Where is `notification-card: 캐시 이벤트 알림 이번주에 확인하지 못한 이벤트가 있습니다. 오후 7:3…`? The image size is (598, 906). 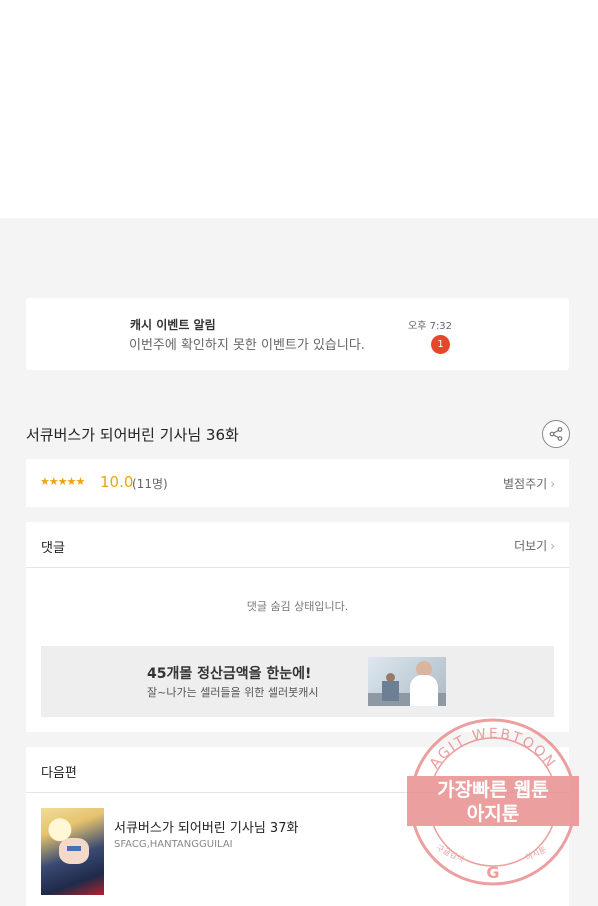 notification-card: 캐시 이벤트 알림 이번주에 확인하지 못한 이벤트가 있습니다. 오후 7:3… is located at coordinates (297, 334).